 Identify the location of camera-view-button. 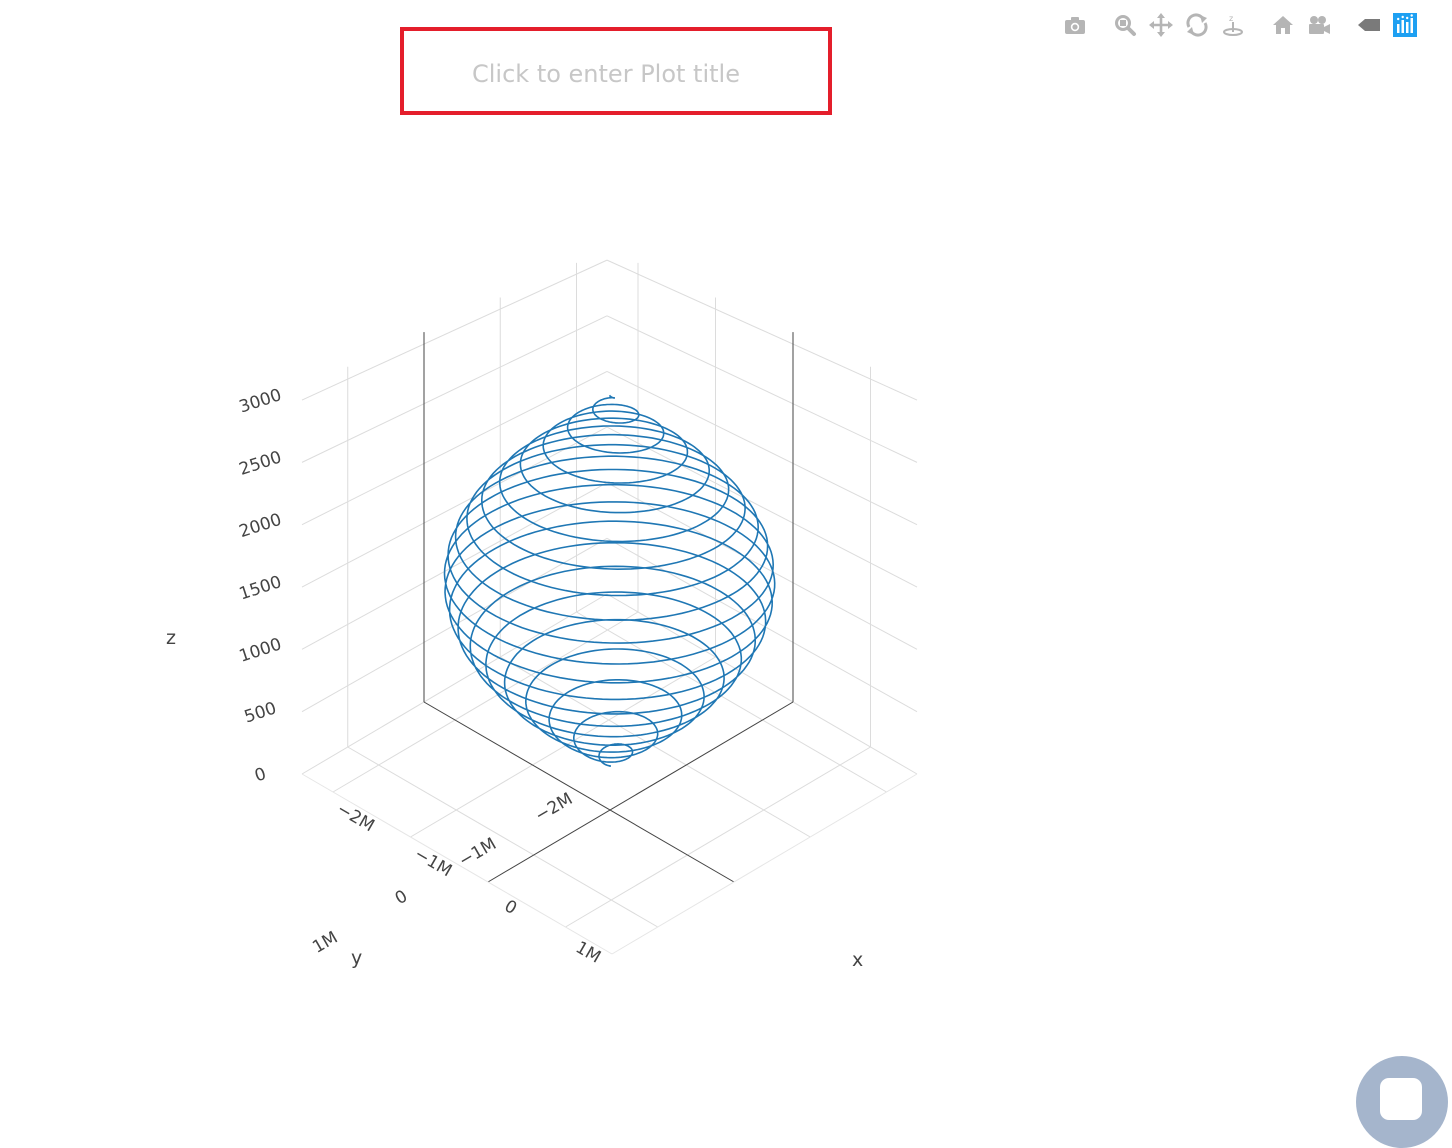
(1319, 25).